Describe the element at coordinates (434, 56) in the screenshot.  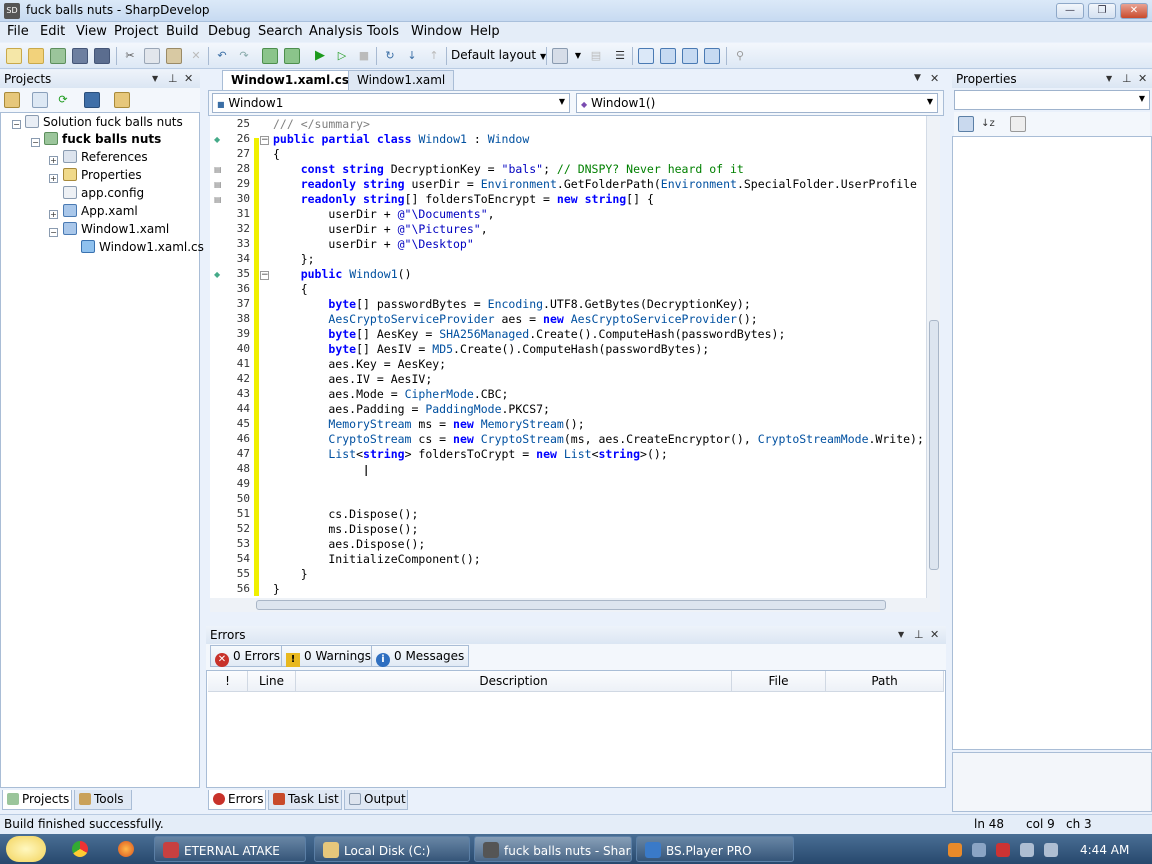
I see `step-out-icon: ↑` at that location.